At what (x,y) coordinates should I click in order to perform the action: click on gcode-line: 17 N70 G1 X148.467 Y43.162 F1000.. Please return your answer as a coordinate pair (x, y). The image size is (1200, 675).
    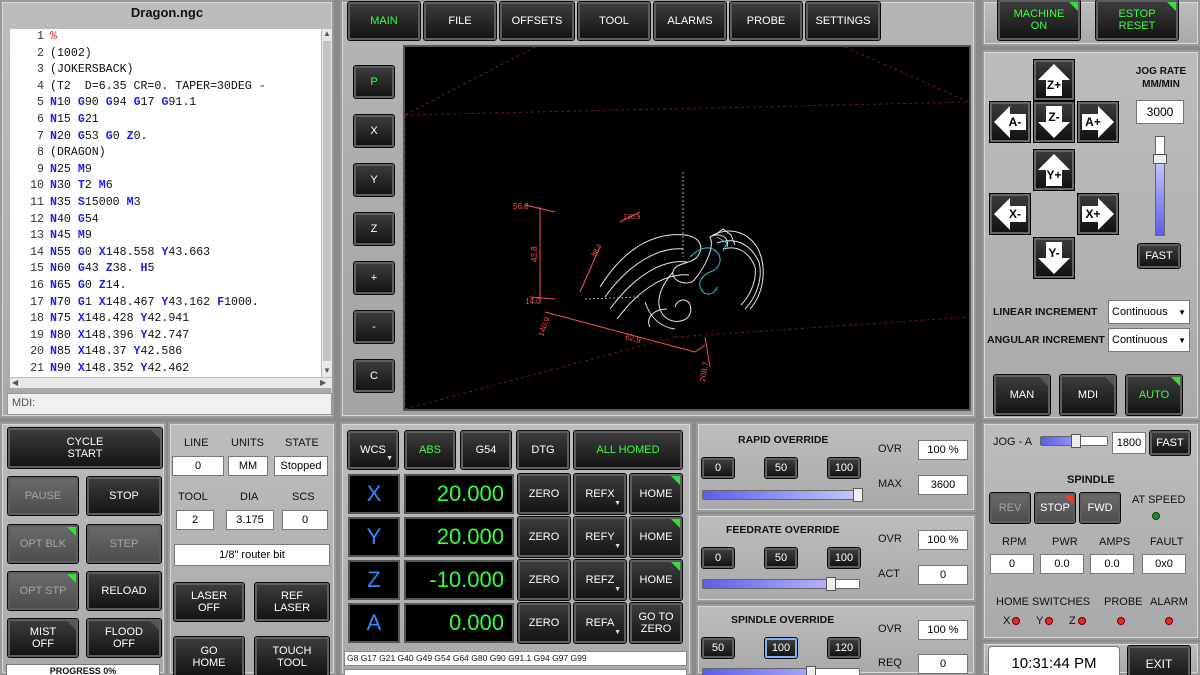
    Looking at the image, I should click on (165, 303).